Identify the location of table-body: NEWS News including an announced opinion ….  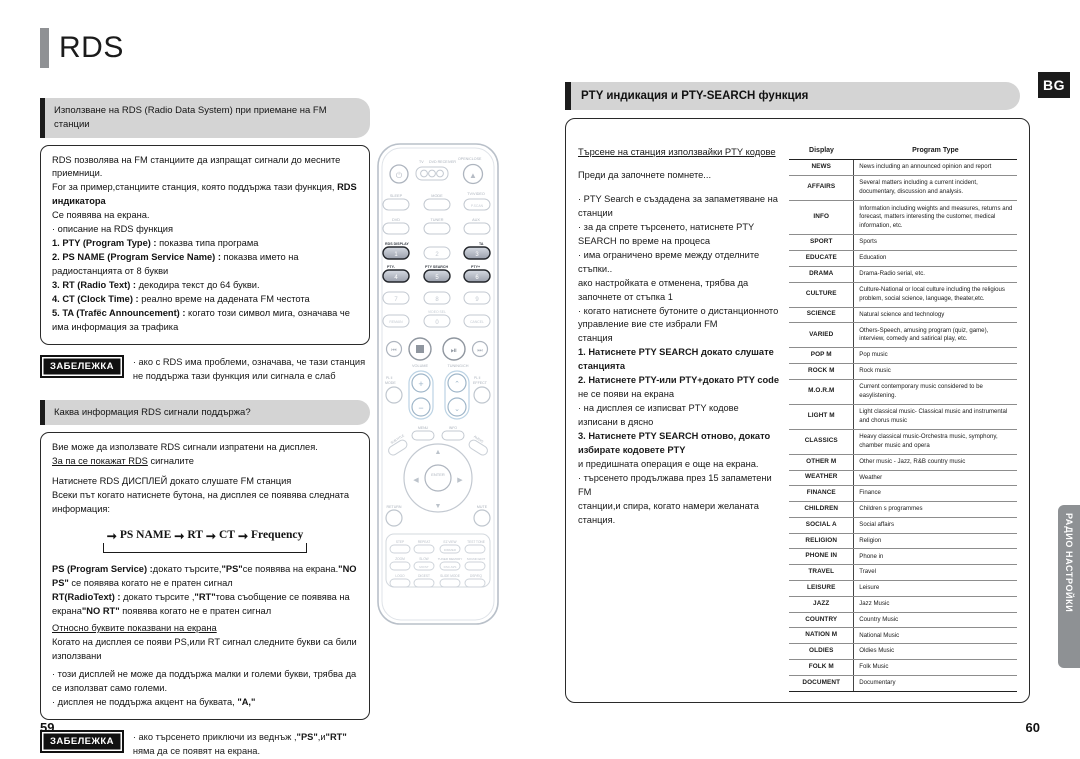
(903, 425).